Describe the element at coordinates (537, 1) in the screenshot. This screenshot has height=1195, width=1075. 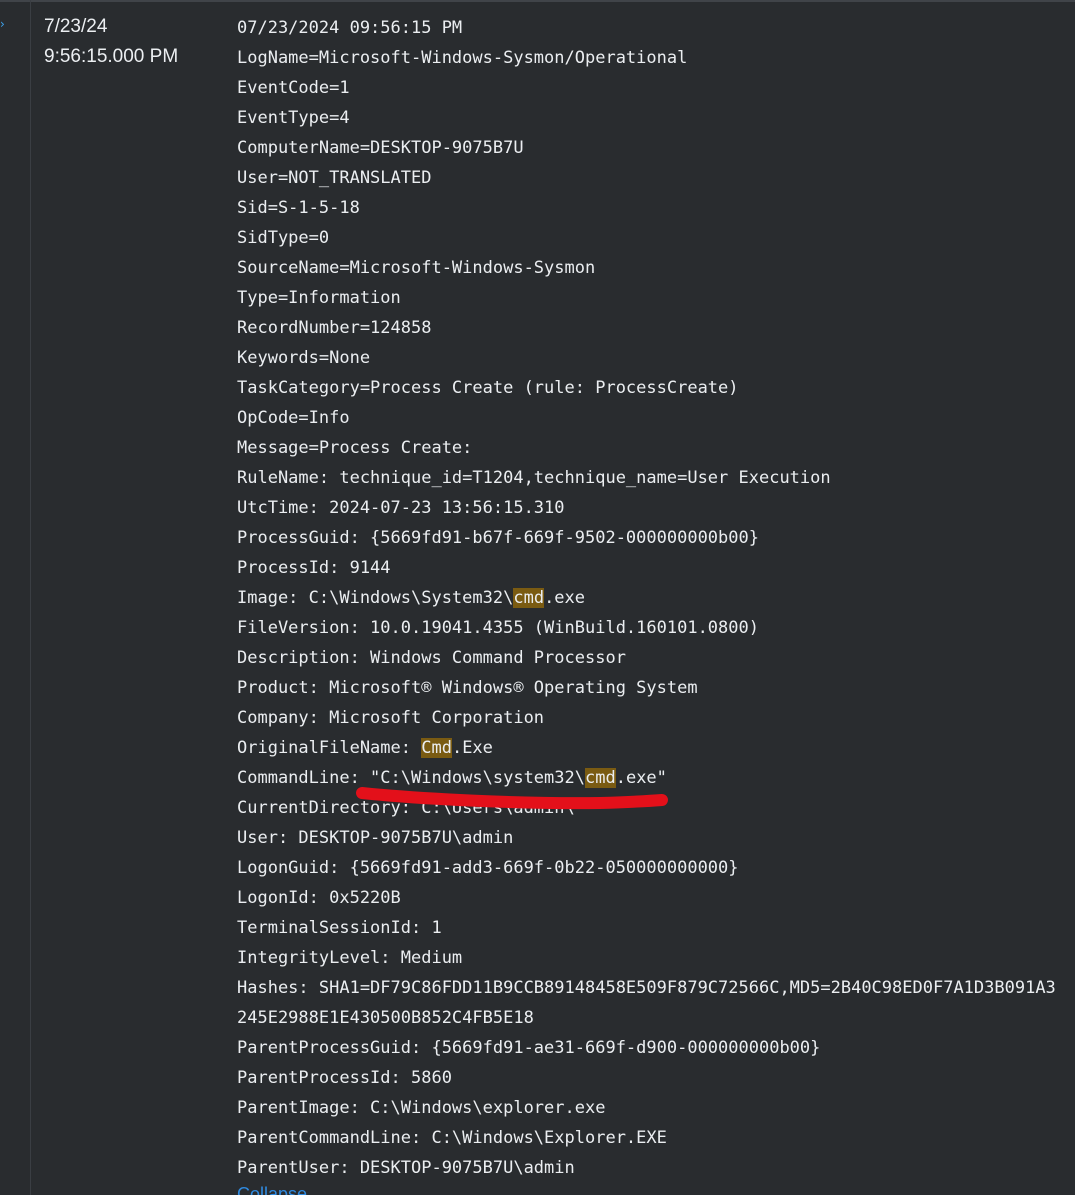
I see `row-divider` at that location.